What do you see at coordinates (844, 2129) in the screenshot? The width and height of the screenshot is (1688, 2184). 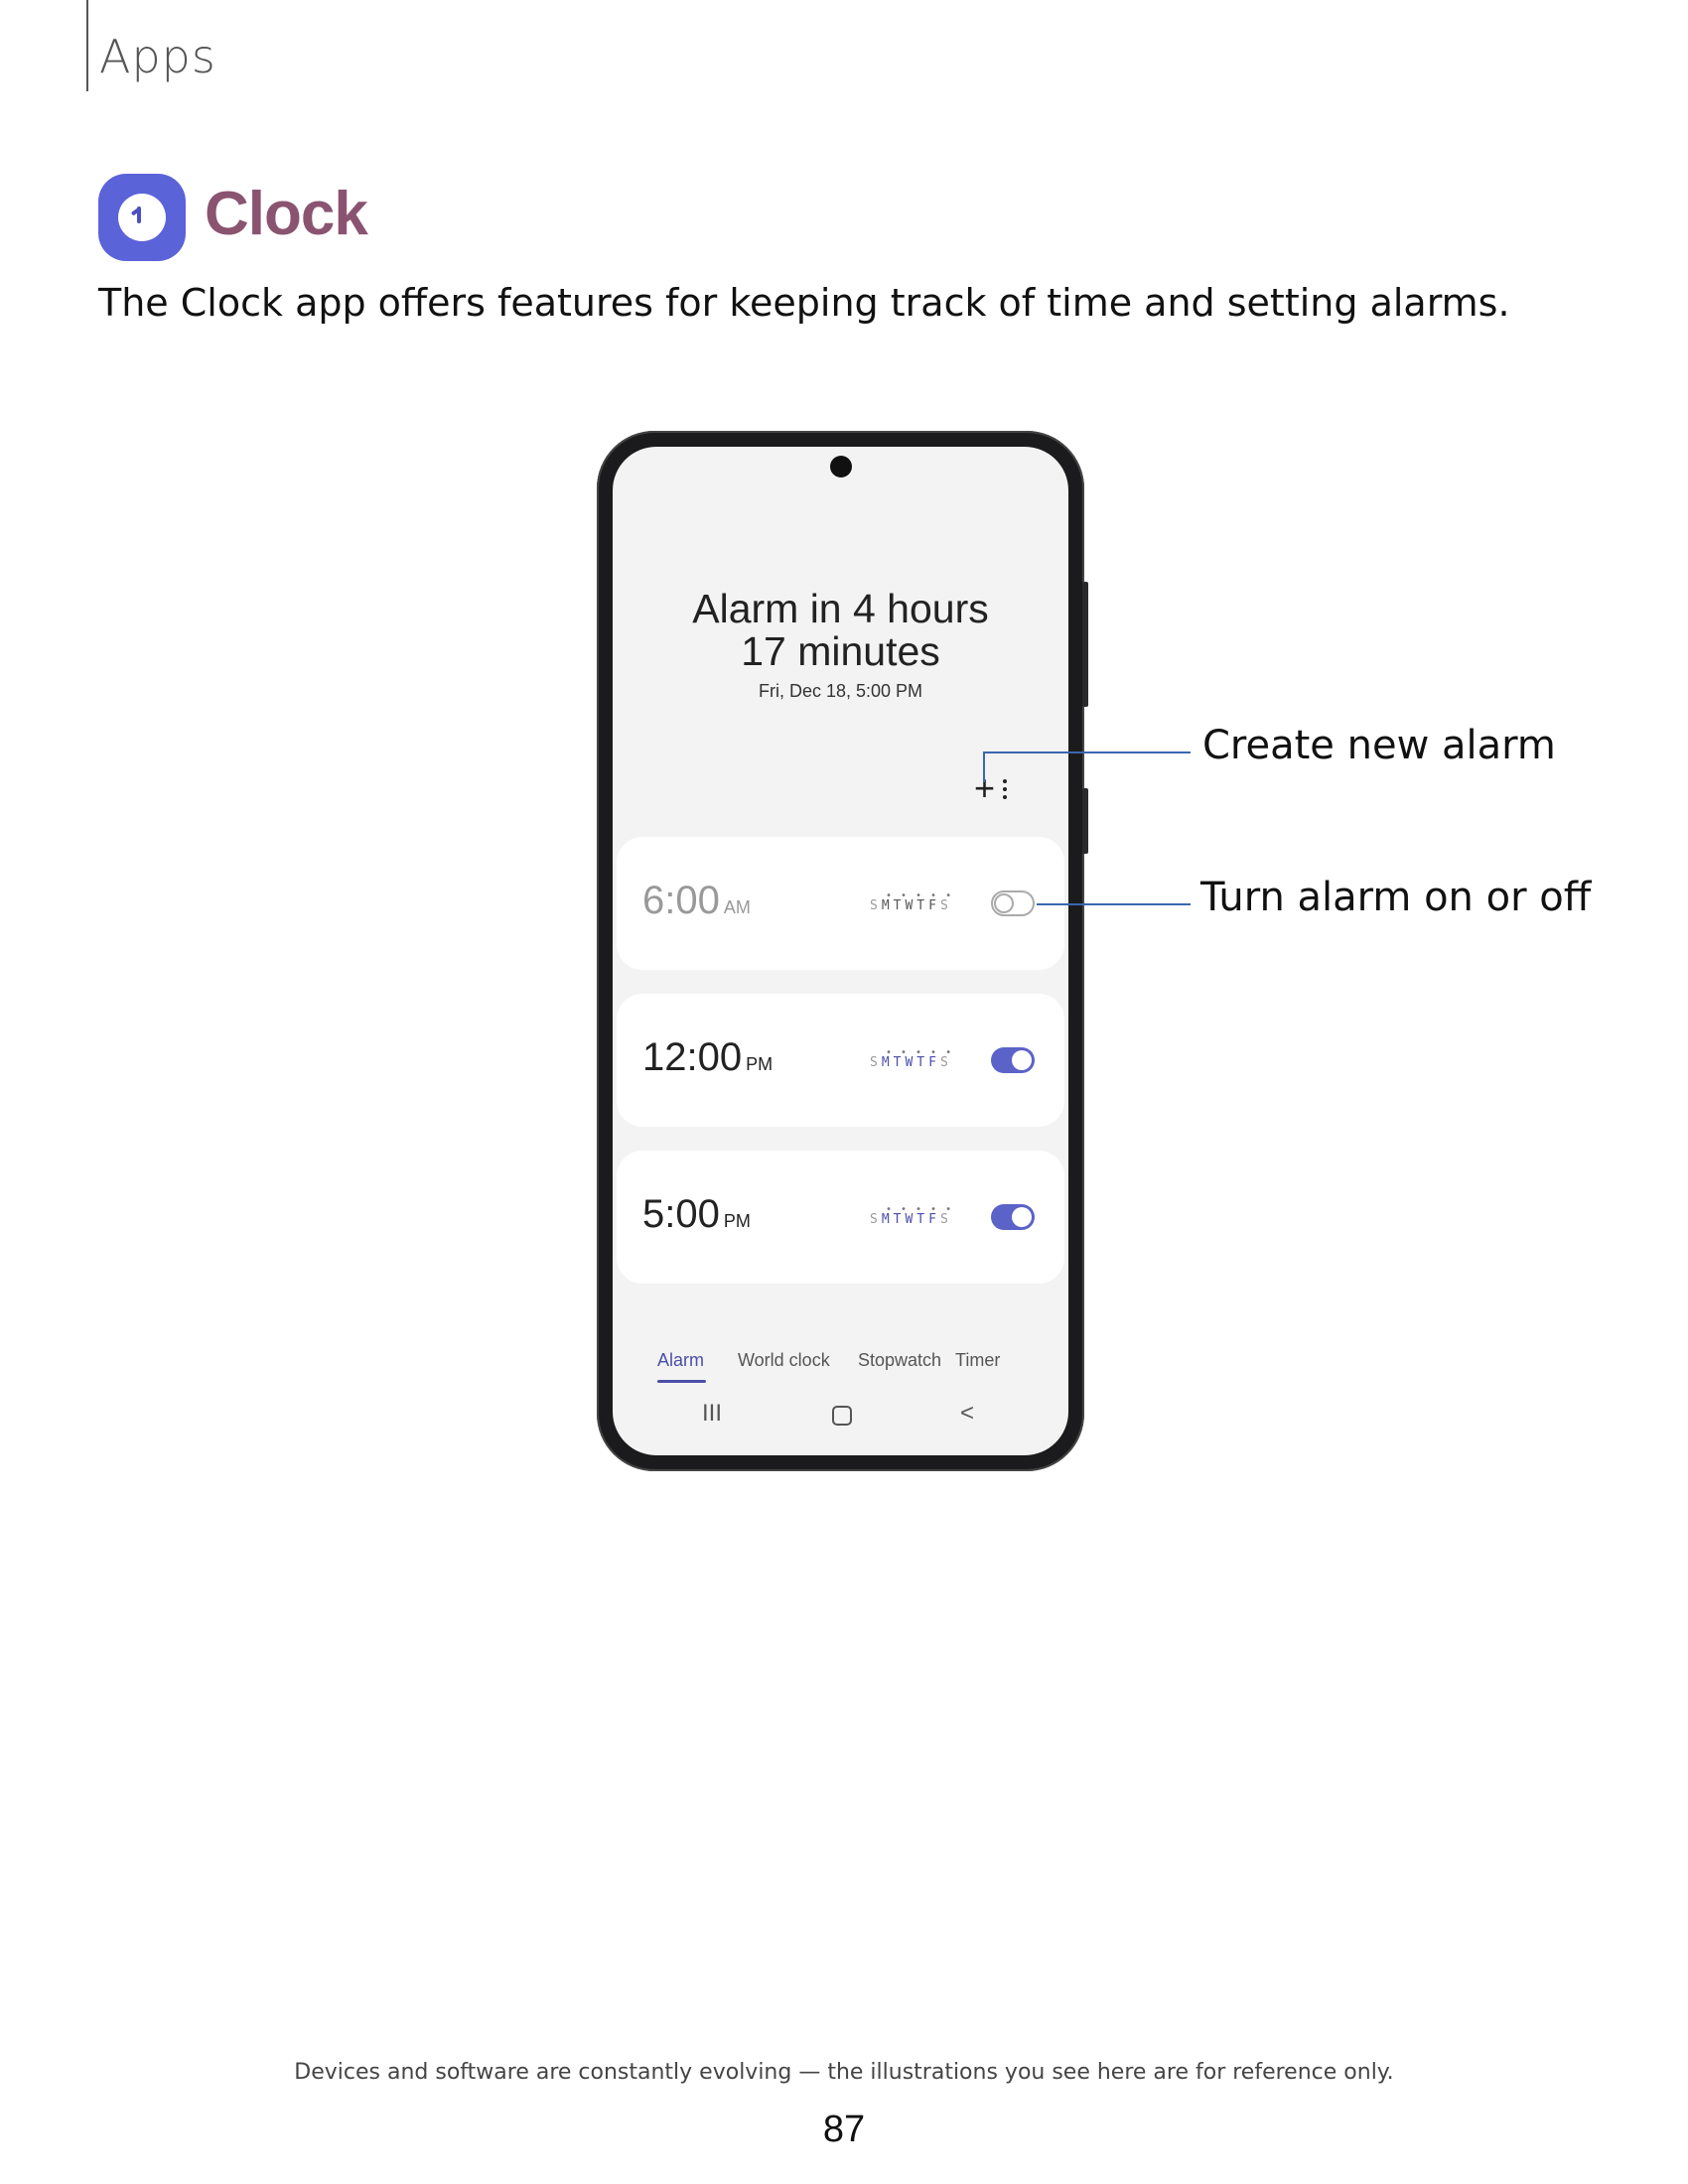 I see `page-number: 87` at bounding box center [844, 2129].